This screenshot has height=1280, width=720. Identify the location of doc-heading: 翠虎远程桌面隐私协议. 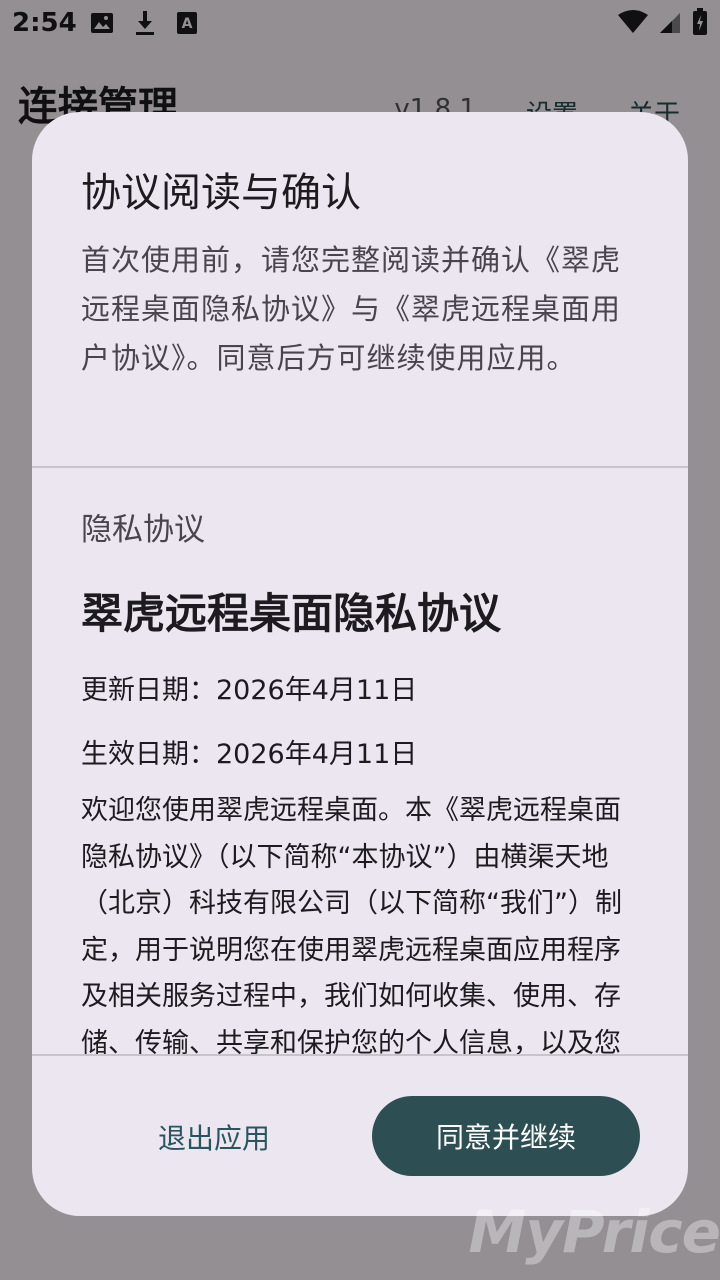
(291, 613).